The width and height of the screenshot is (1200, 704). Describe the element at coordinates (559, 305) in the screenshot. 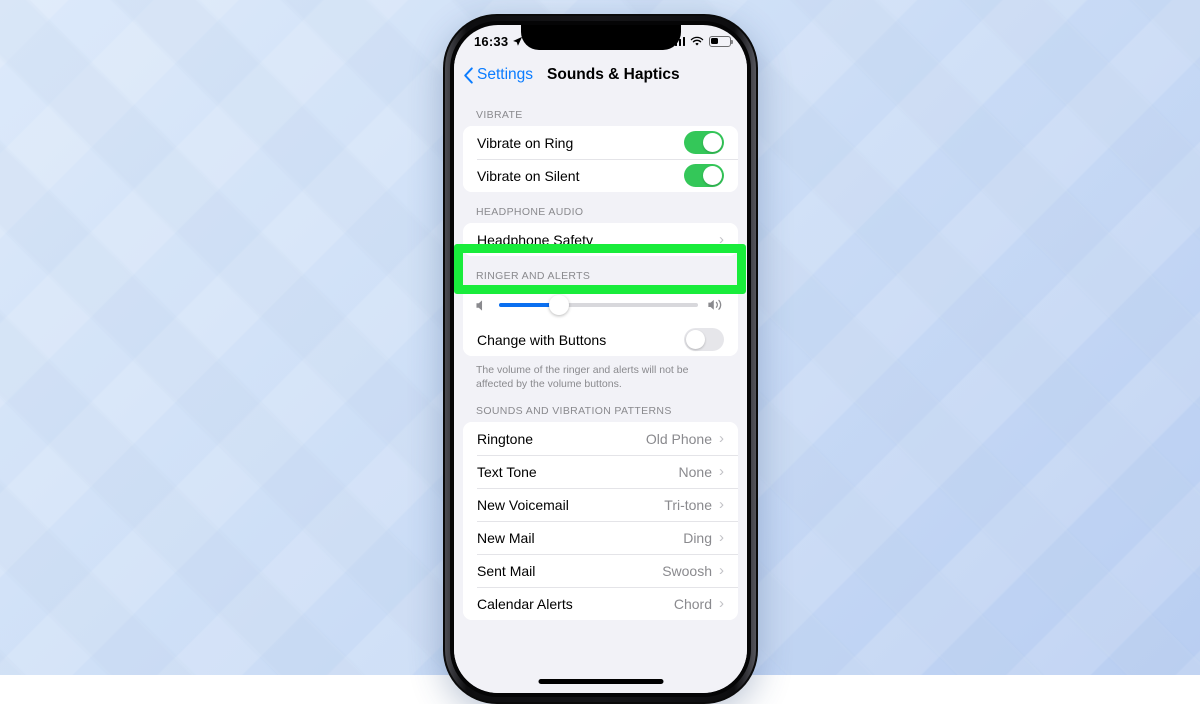

I see `ringer-volume-thumb` at that location.